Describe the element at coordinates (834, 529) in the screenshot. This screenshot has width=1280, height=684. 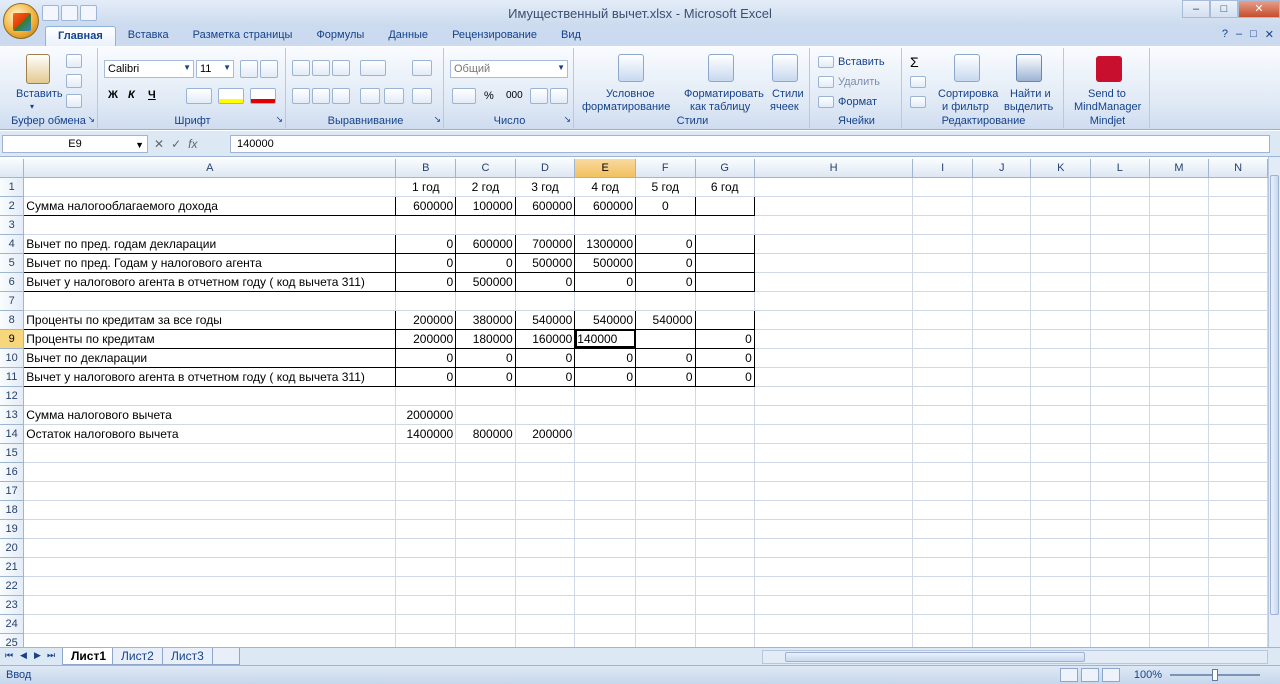
I see `cell-H19` at that location.